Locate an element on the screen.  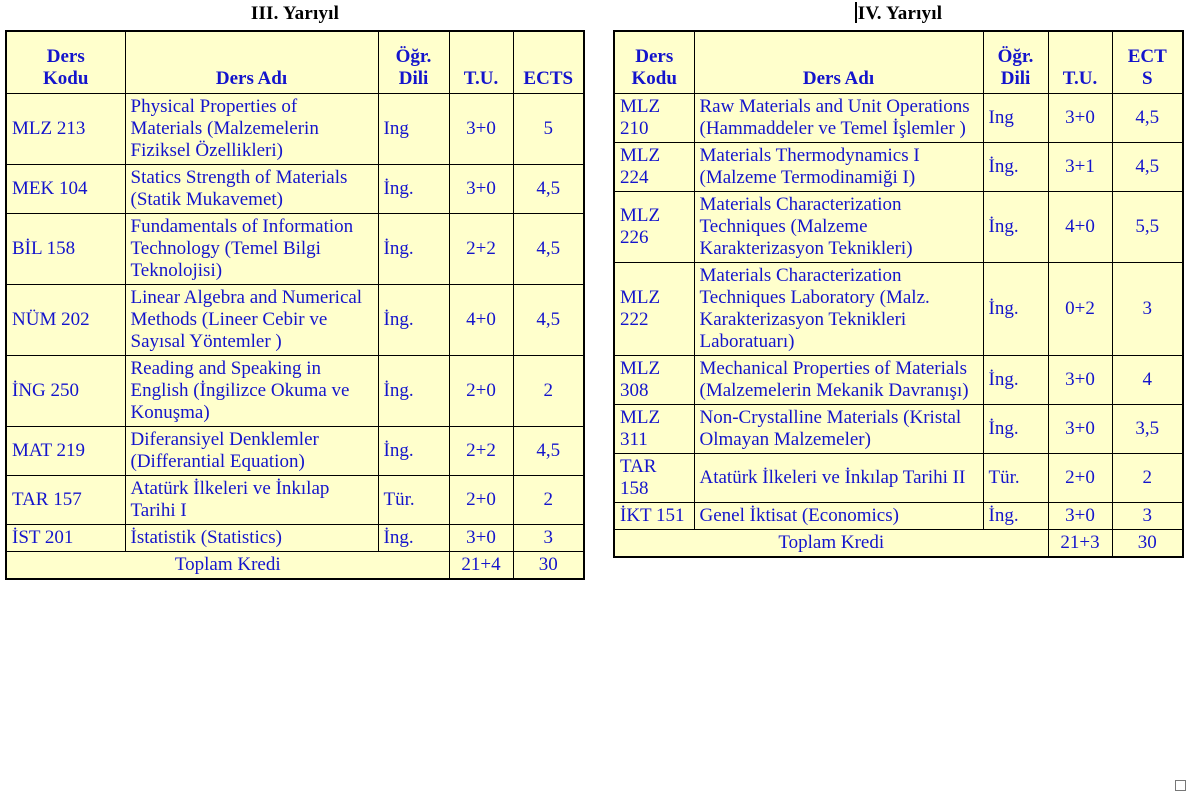
cell-code: BİL 158 is located at coordinates (65, 249).